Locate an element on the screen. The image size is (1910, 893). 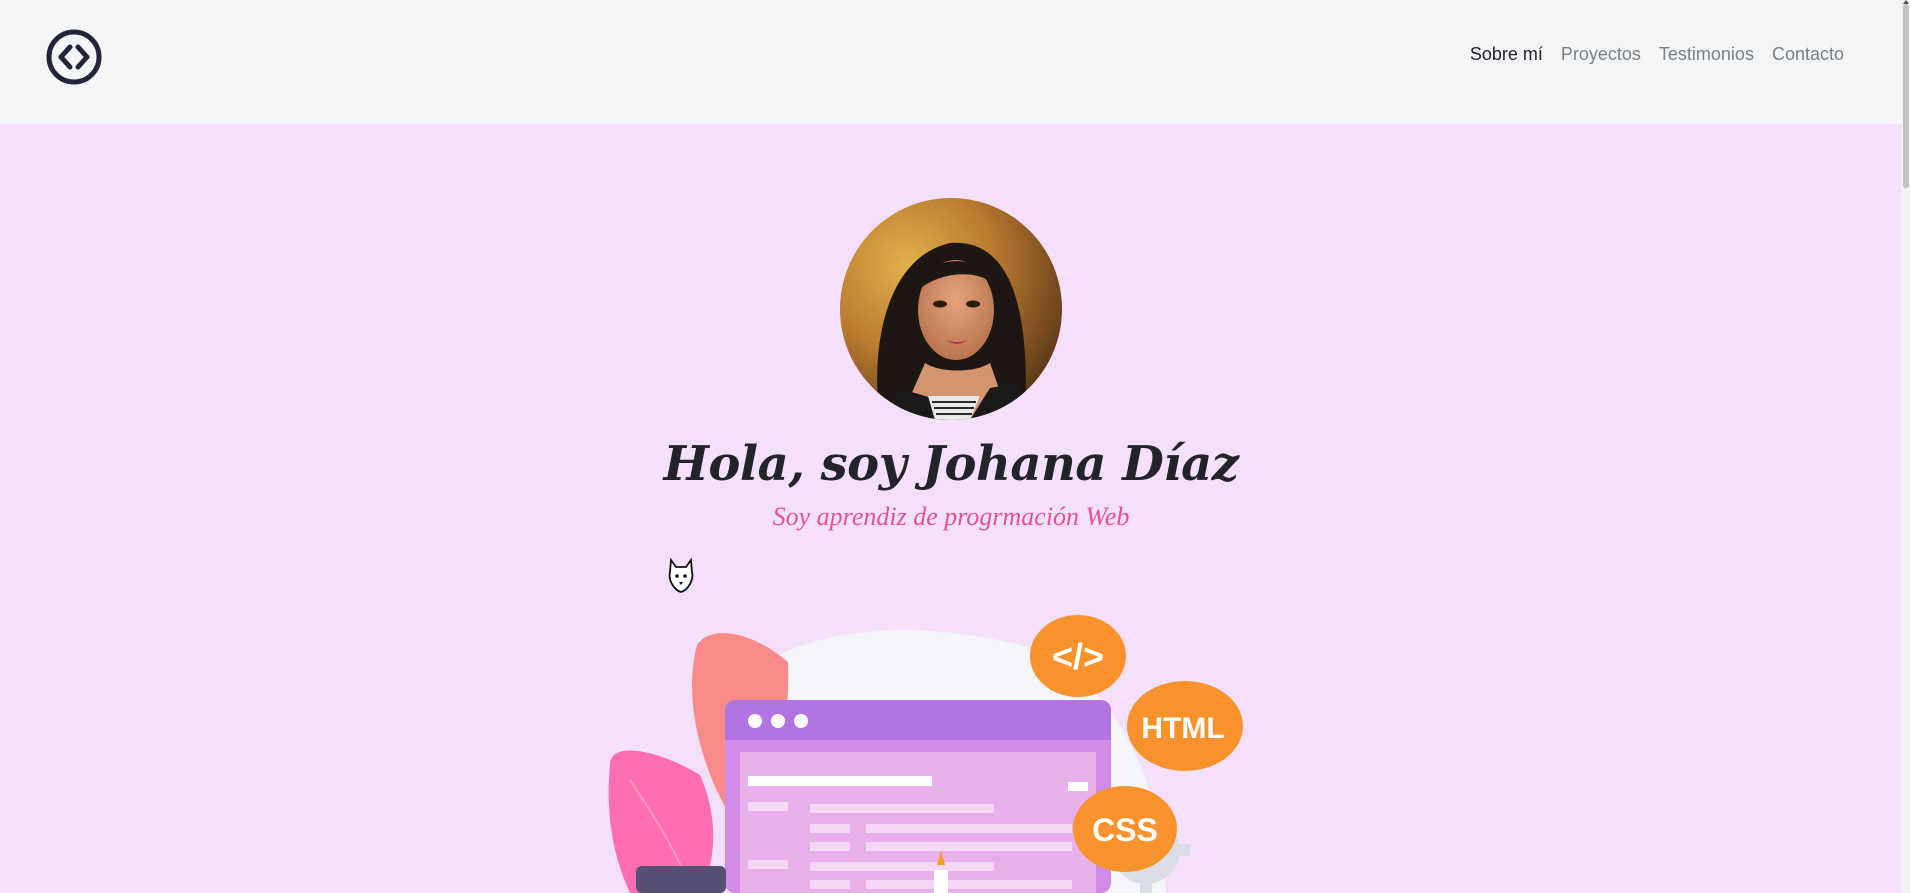
scrollbar-thumb is located at coordinates (1906, 96).